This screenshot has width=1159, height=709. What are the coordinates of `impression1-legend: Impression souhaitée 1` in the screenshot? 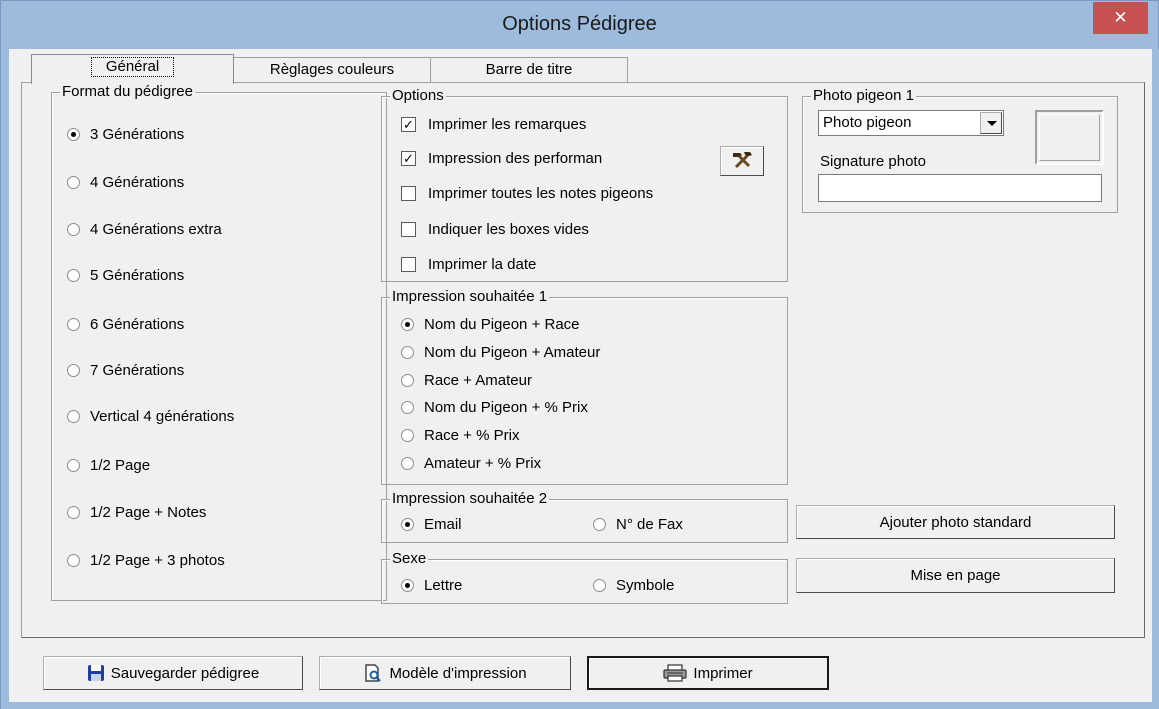 It's located at (470, 297).